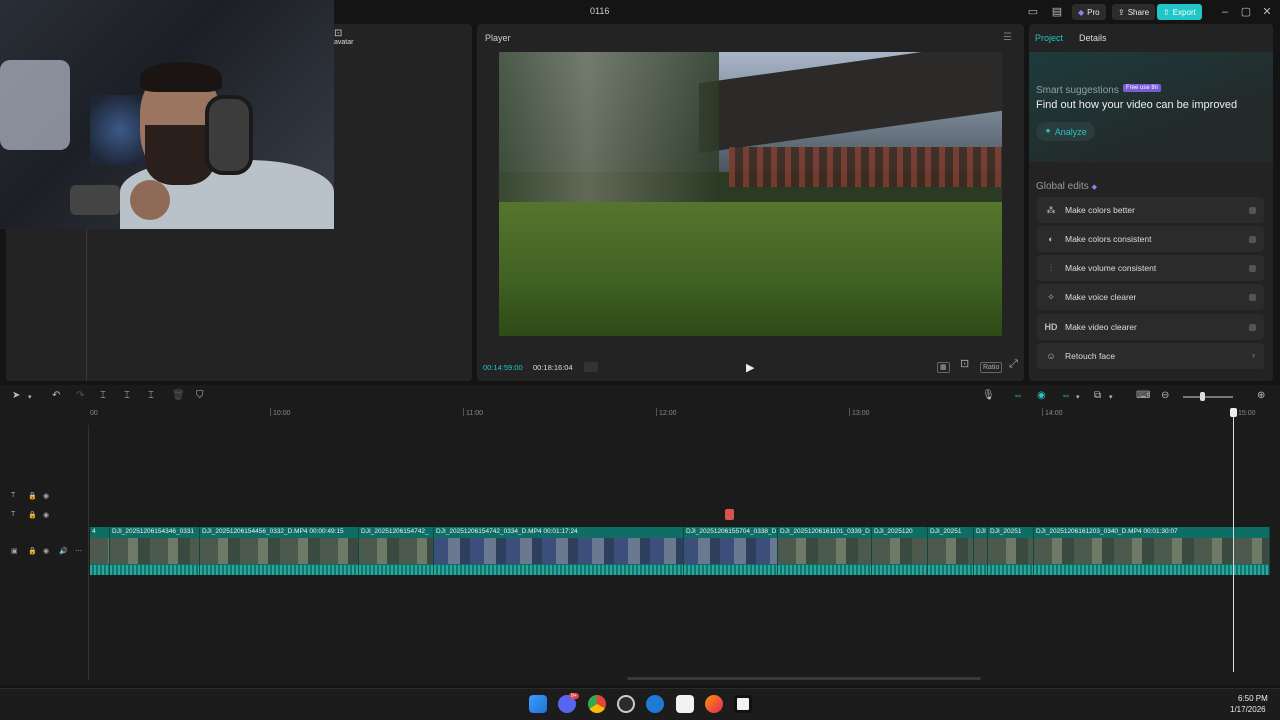 This screenshot has height=720, width=1280. I want to click on share-button: ⇪ Share, so click(1134, 12).